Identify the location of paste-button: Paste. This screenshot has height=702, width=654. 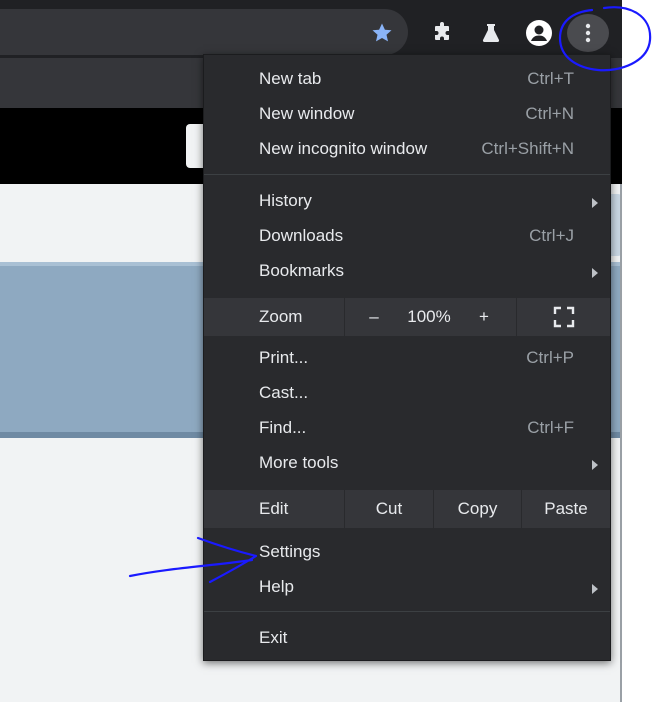
(566, 509).